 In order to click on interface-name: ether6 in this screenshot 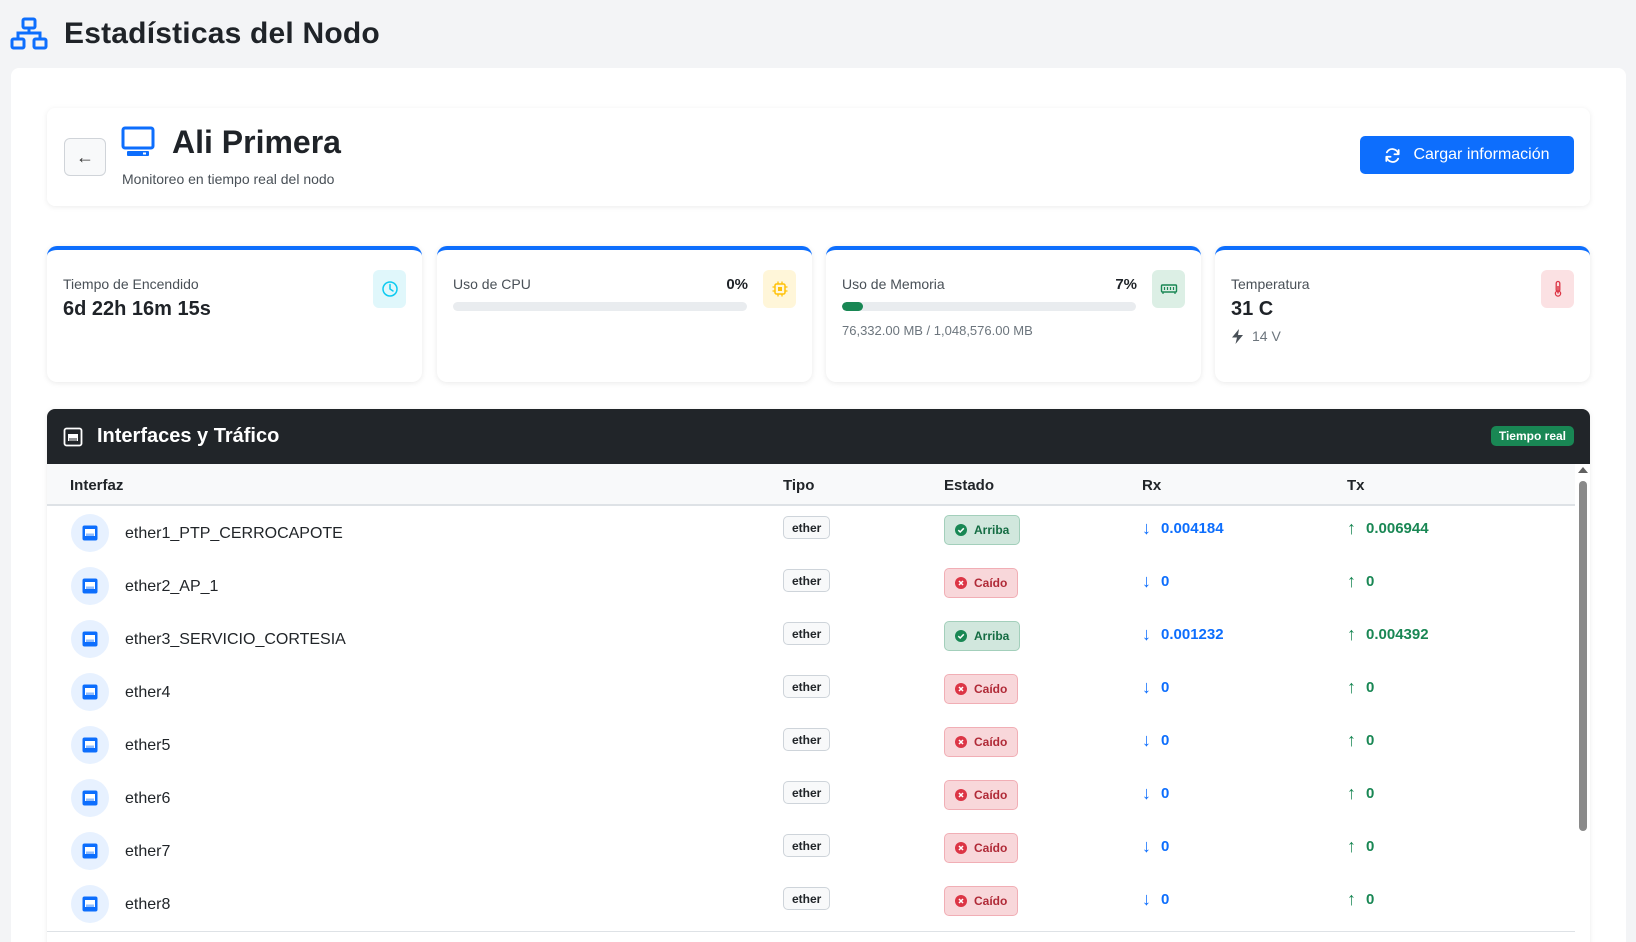, I will do `click(148, 798)`.